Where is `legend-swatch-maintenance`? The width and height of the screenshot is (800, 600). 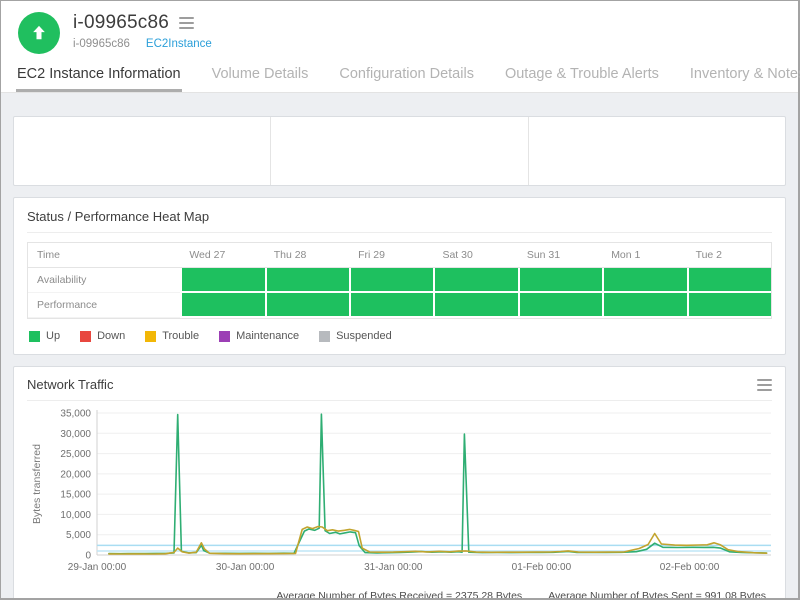 legend-swatch-maintenance is located at coordinates (225, 336).